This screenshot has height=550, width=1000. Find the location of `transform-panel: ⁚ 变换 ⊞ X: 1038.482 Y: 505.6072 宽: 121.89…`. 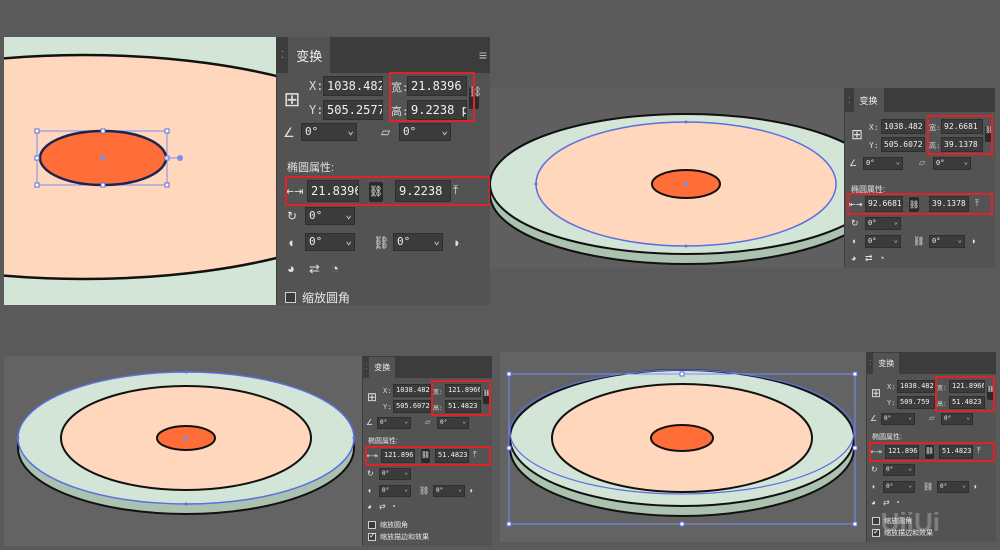

transform-panel: ⁚ 变换 ⊞ X: 1038.482 Y: 505.6072 宽: 121.89… is located at coordinates (427, 451).